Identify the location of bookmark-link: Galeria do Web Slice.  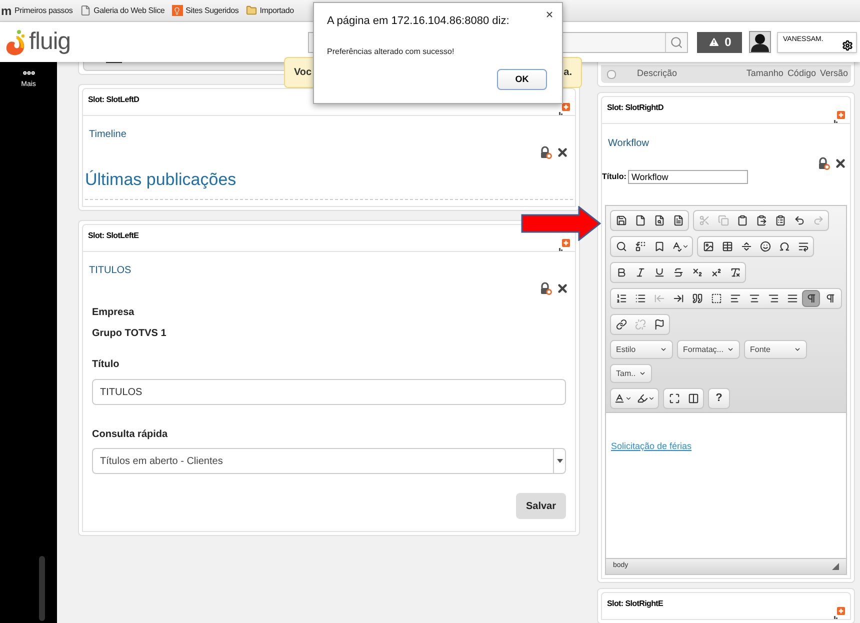
(129, 10).